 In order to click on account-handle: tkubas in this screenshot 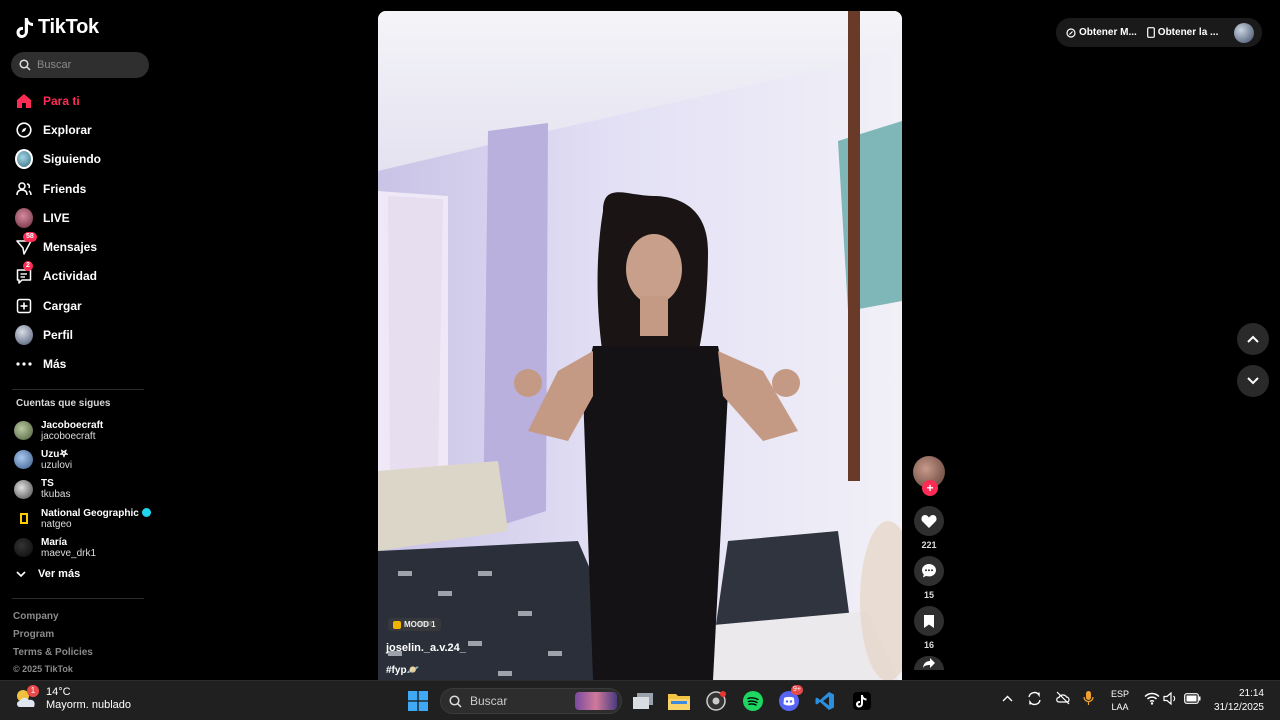, I will do `click(56, 495)`.